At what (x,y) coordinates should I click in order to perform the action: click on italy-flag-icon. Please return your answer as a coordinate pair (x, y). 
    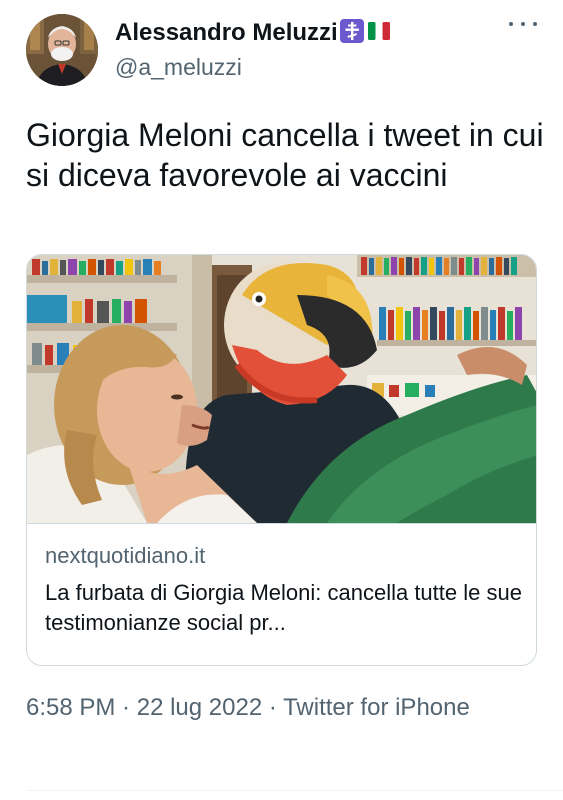
    Looking at the image, I should click on (378, 31).